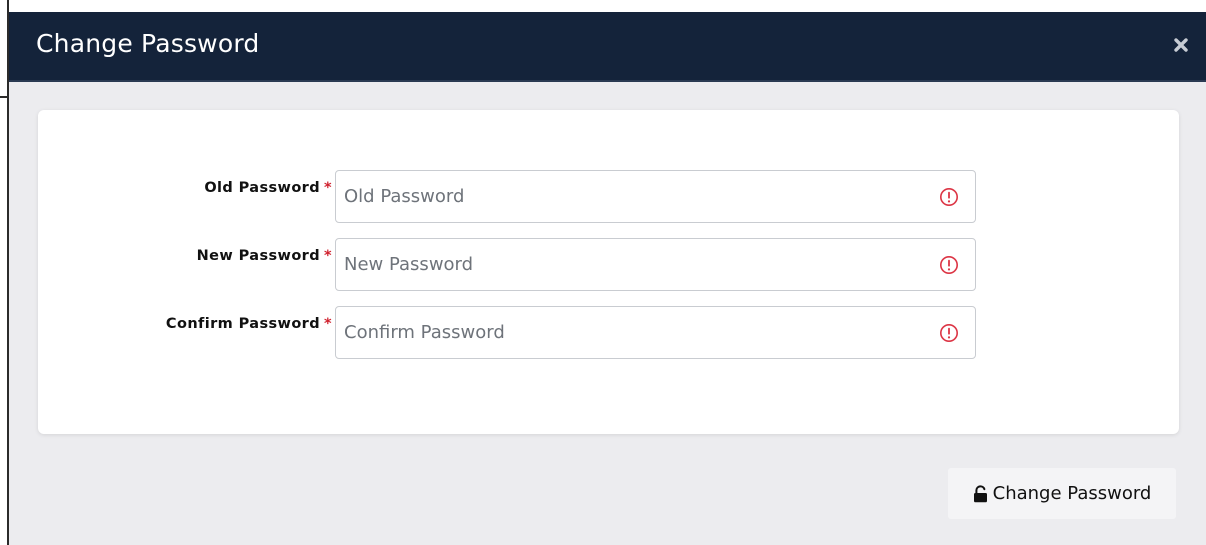  What do you see at coordinates (1072, 493) in the screenshot?
I see `change-password-button-label: Change Password` at bounding box center [1072, 493].